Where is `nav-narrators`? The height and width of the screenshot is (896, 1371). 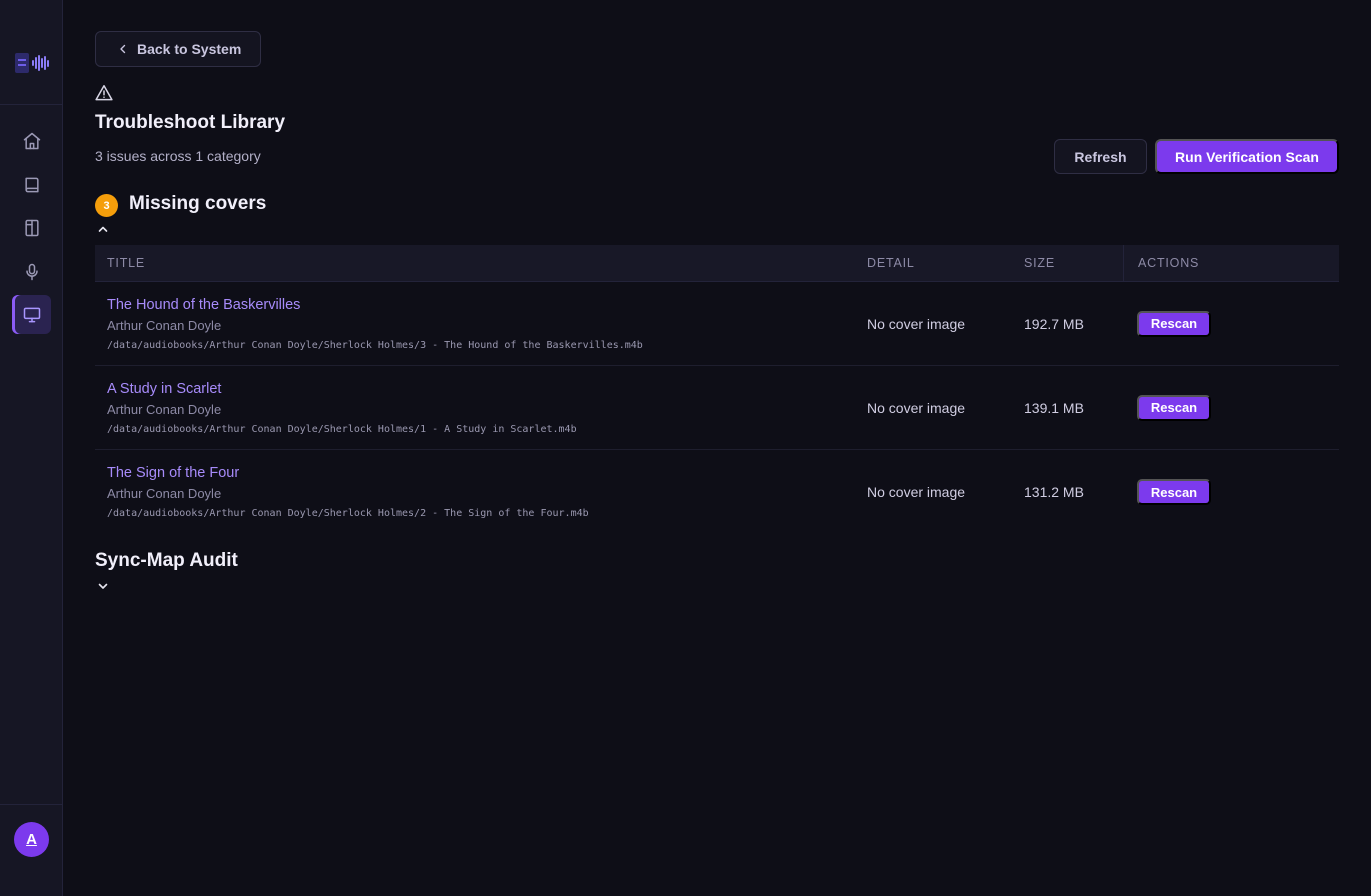
nav-narrators is located at coordinates (31, 271).